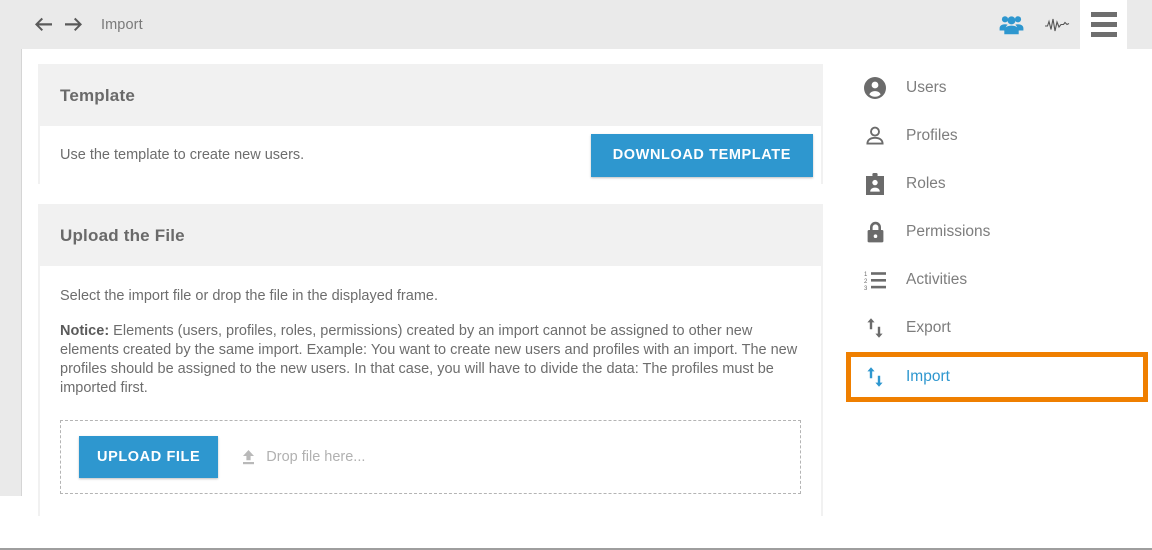  What do you see at coordinates (875, 136) in the screenshot?
I see `person-icon` at bounding box center [875, 136].